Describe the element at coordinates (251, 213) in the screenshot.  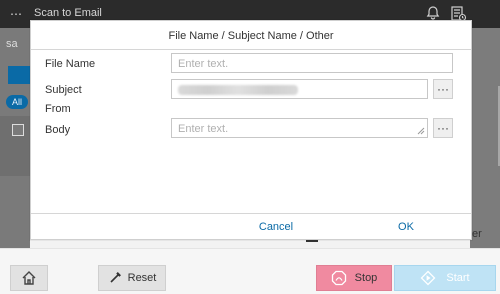
I see `dialog-footer-divider` at that location.